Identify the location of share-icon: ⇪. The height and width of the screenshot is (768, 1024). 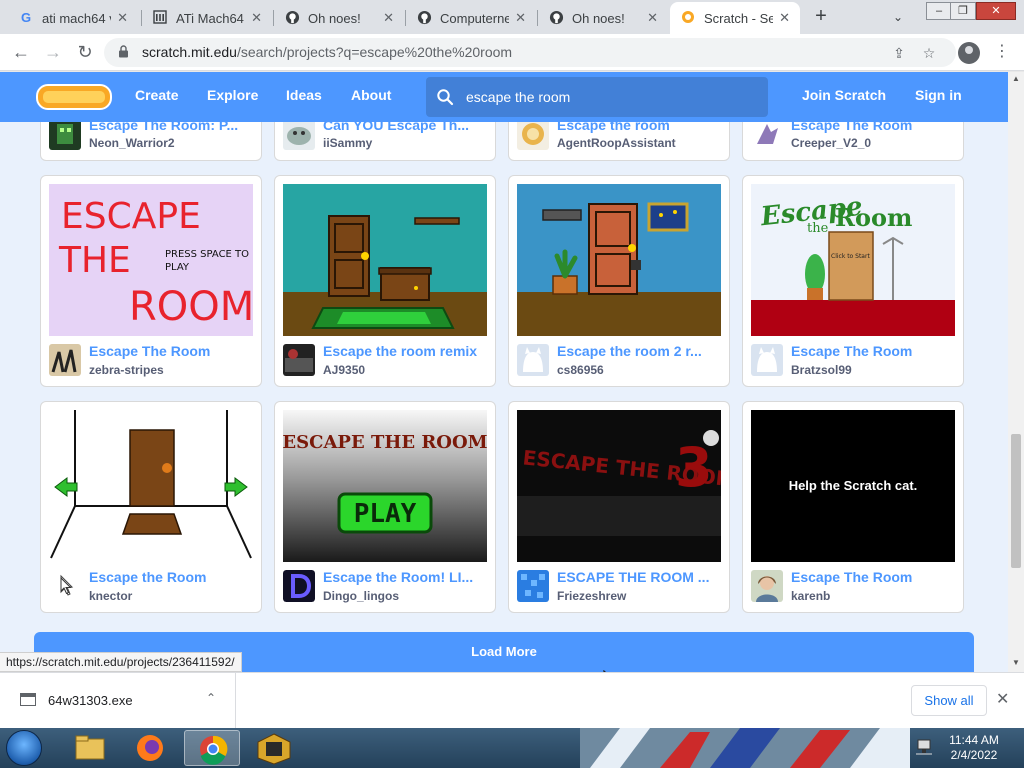
(899, 53).